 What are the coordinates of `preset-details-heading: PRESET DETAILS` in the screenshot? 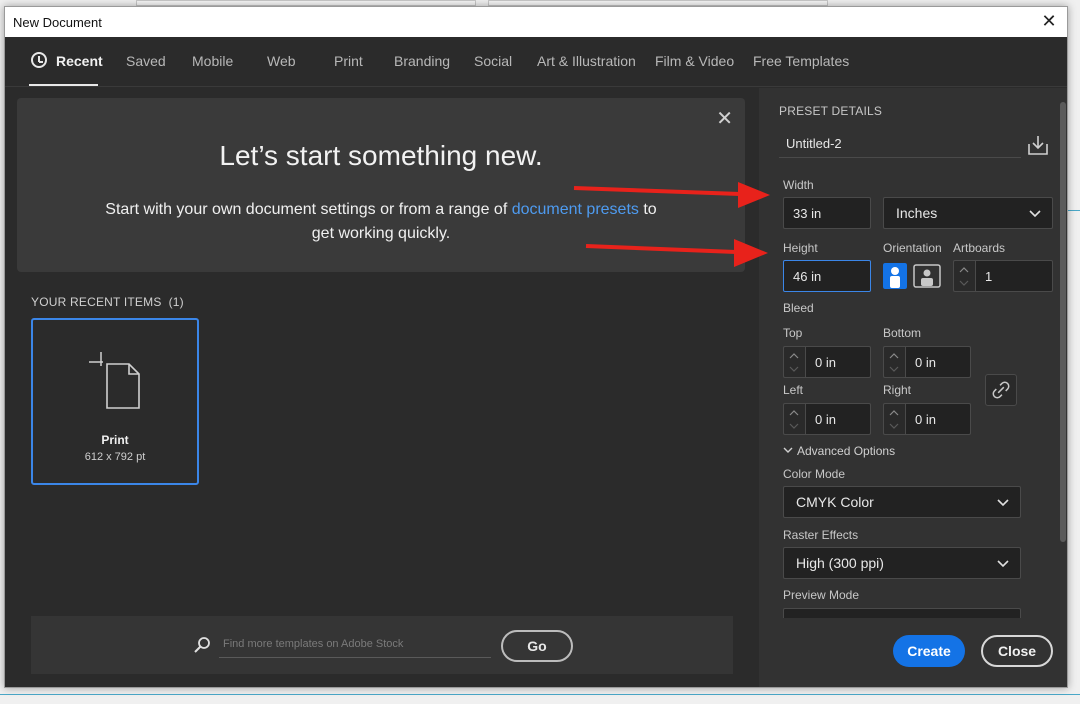 It's located at (831, 111).